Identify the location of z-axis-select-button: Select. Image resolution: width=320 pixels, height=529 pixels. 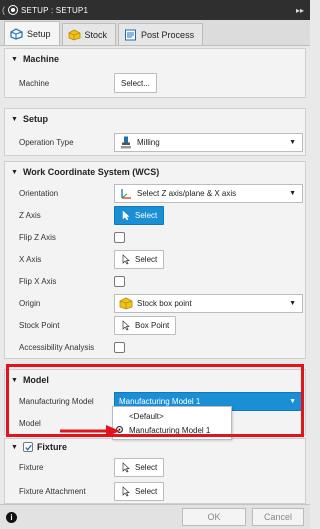
(139, 215).